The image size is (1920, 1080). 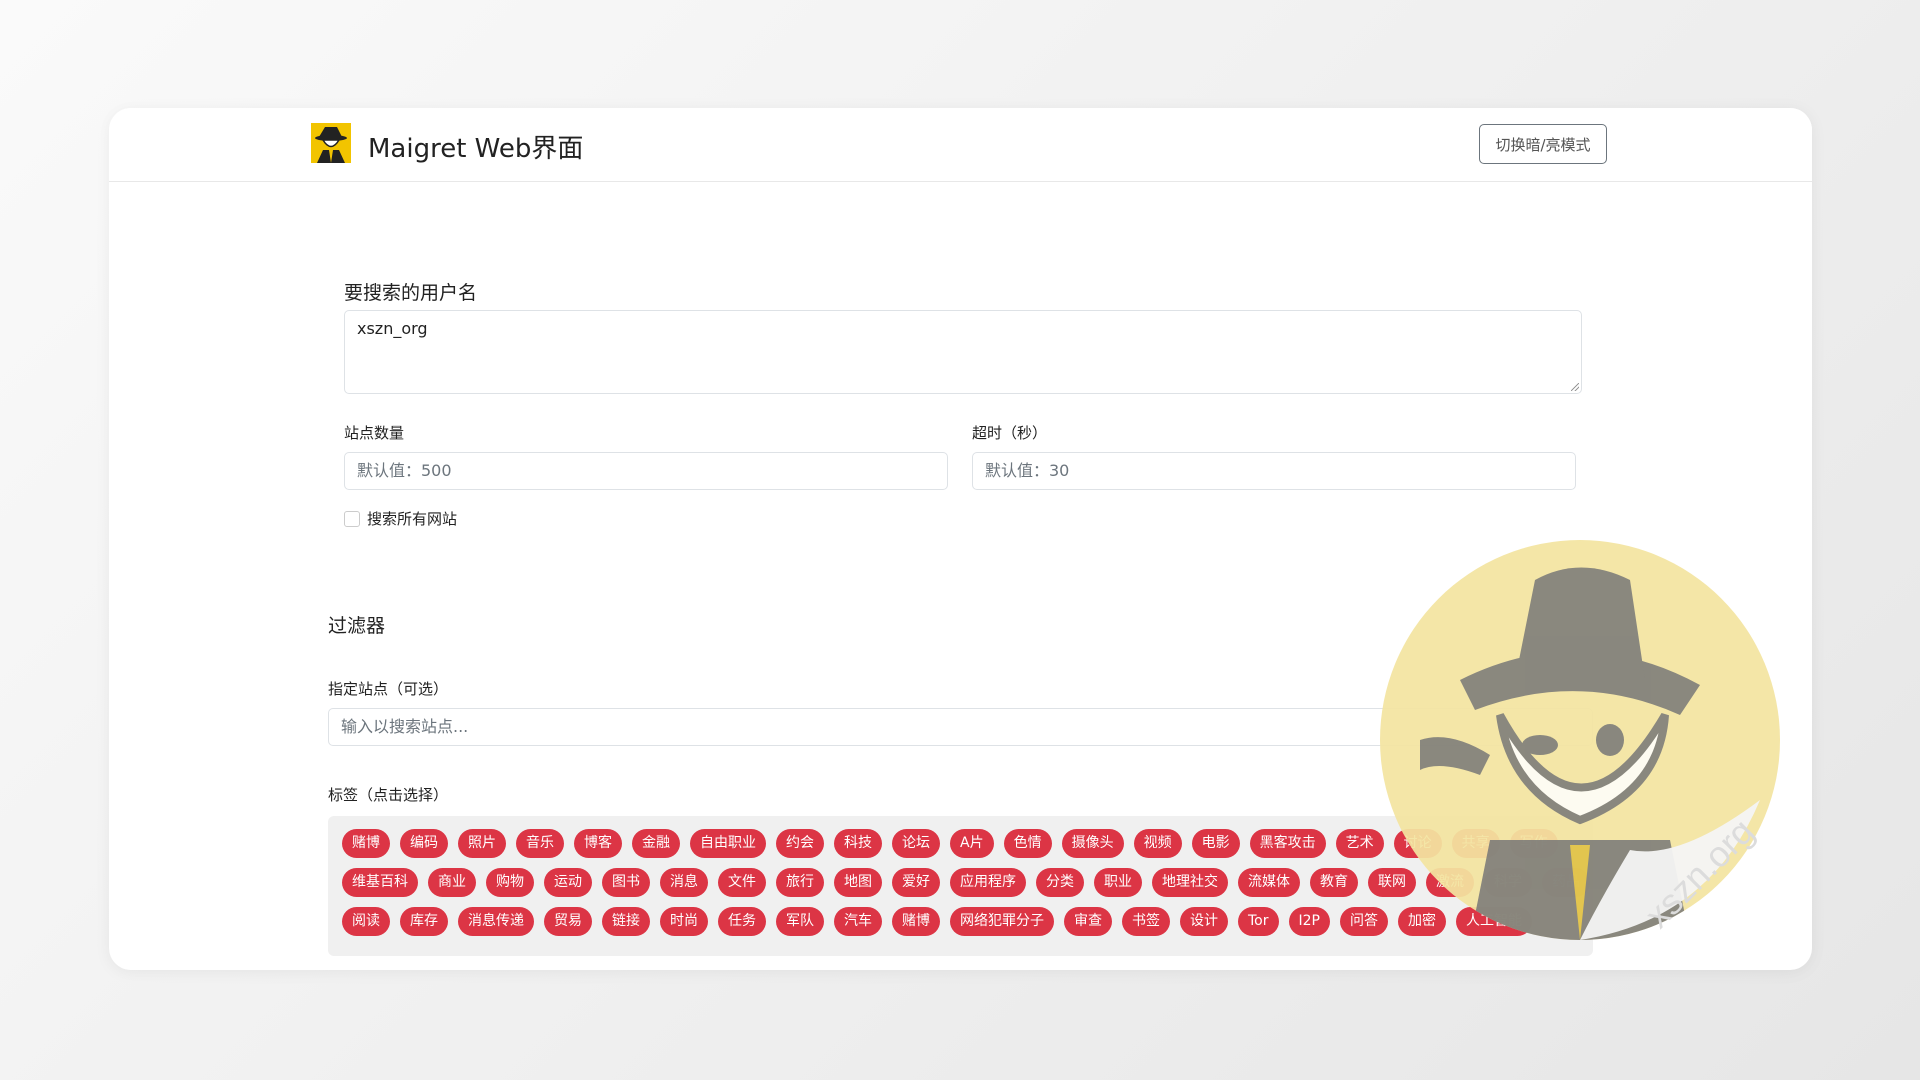 What do you see at coordinates (858, 882) in the screenshot?
I see `tag-pill: 地图` at bounding box center [858, 882].